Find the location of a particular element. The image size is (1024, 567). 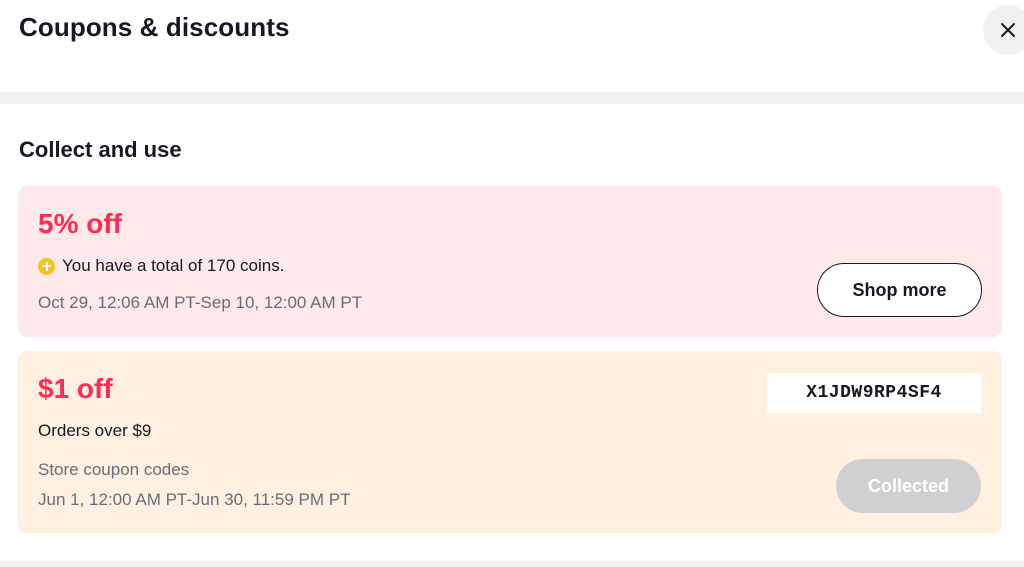

close-button is located at coordinates (1003, 30).